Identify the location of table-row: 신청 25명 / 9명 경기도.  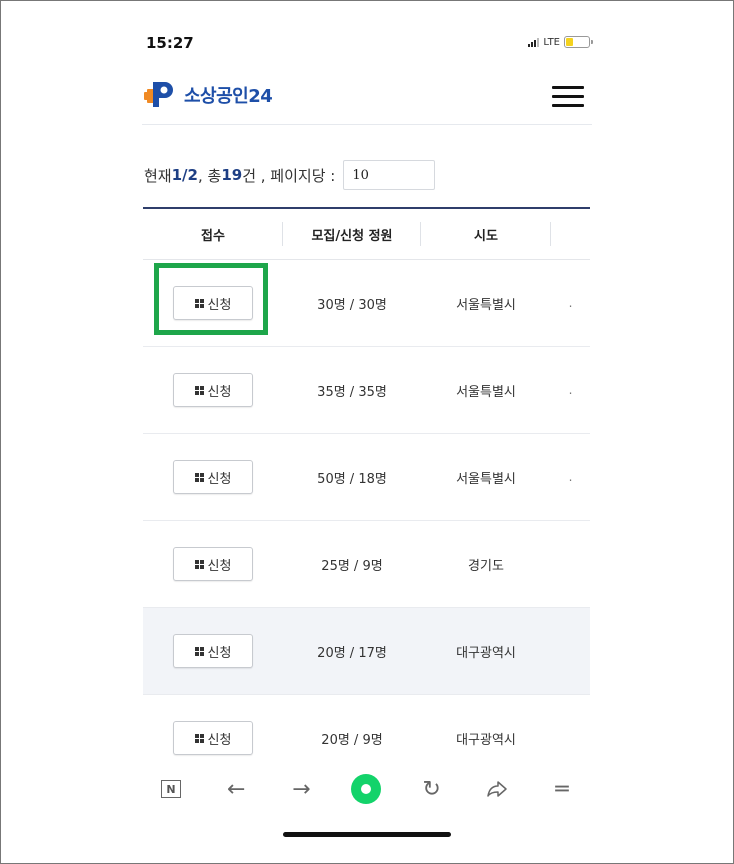
(366, 564).